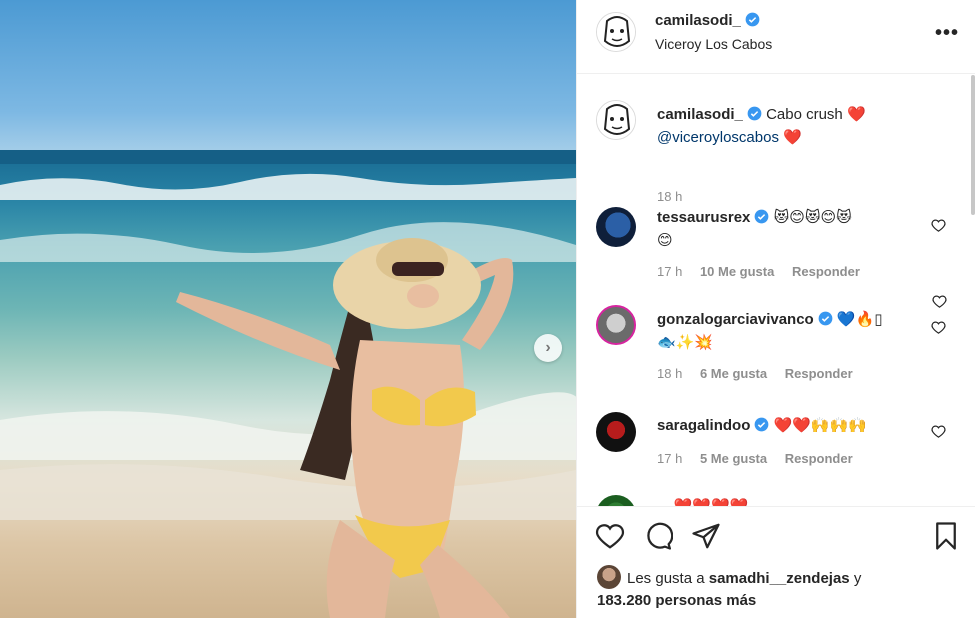 This screenshot has width=975, height=618. Describe the element at coordinates (666, 578) in the screenshot. I see `likes-prefix: Les gusta a` at that location.